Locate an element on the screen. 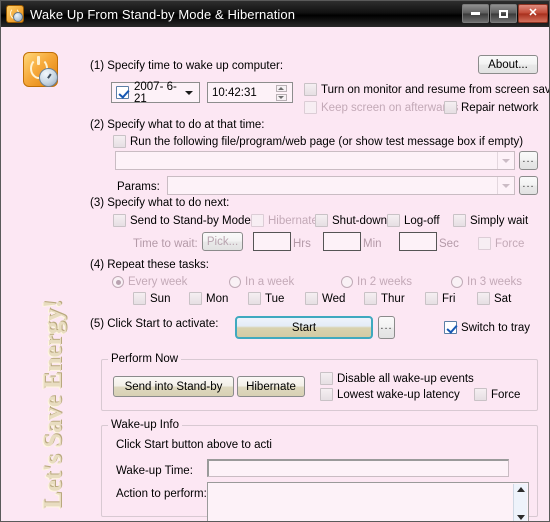  simply-wait-option-row: Simply wait is located at coordinates (490, 220).